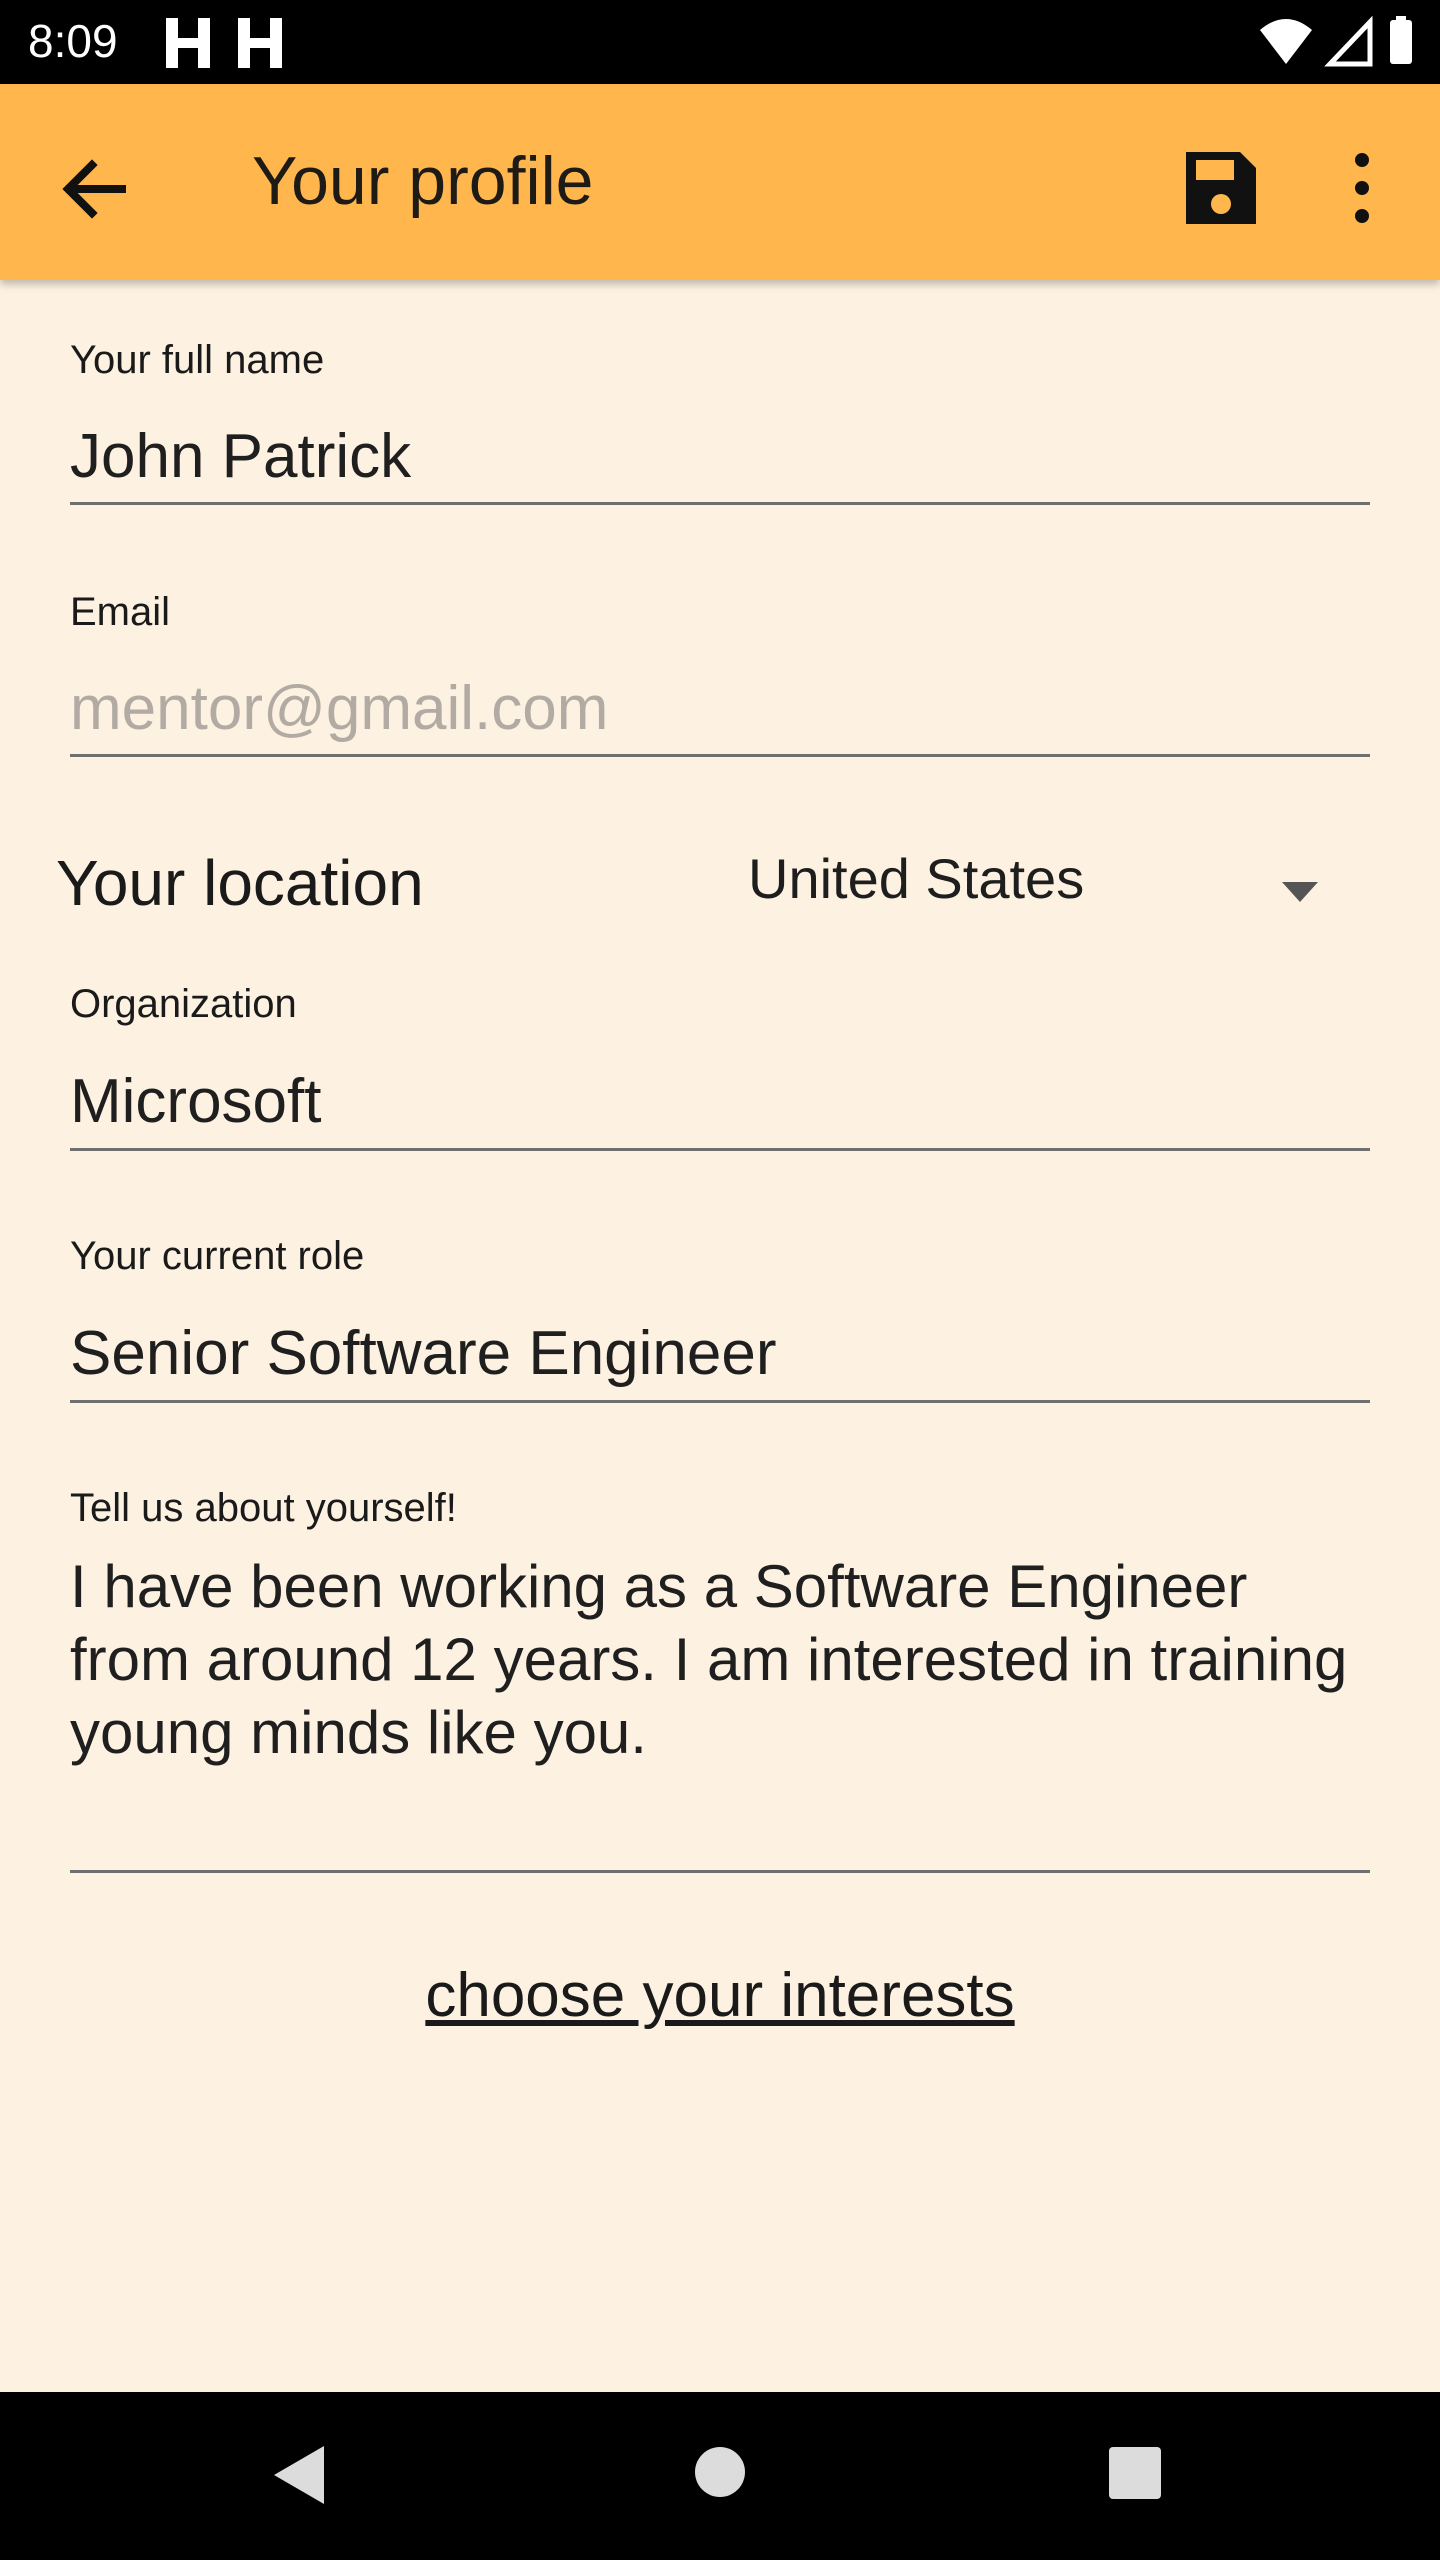 The height and width of the screenshot is (2560, 1440). I want to click on dropdown-arrow-icon, so click(1300, 892).